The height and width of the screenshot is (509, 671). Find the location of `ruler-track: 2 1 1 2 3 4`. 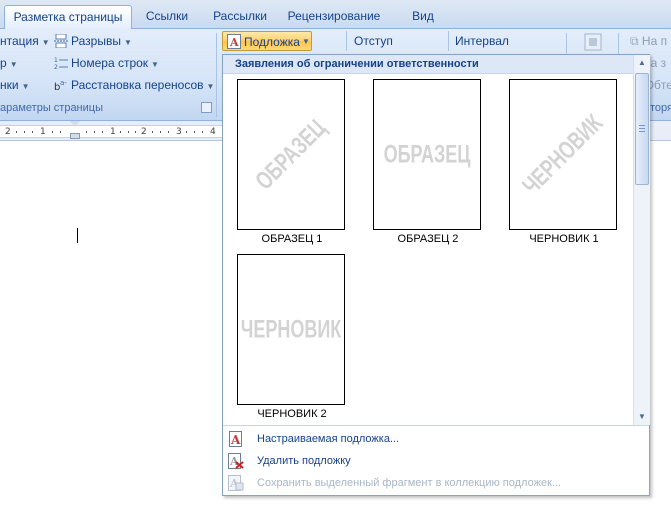

ruler-track: 2 1 1 2 3 4 is located at coordinates (111, 131).